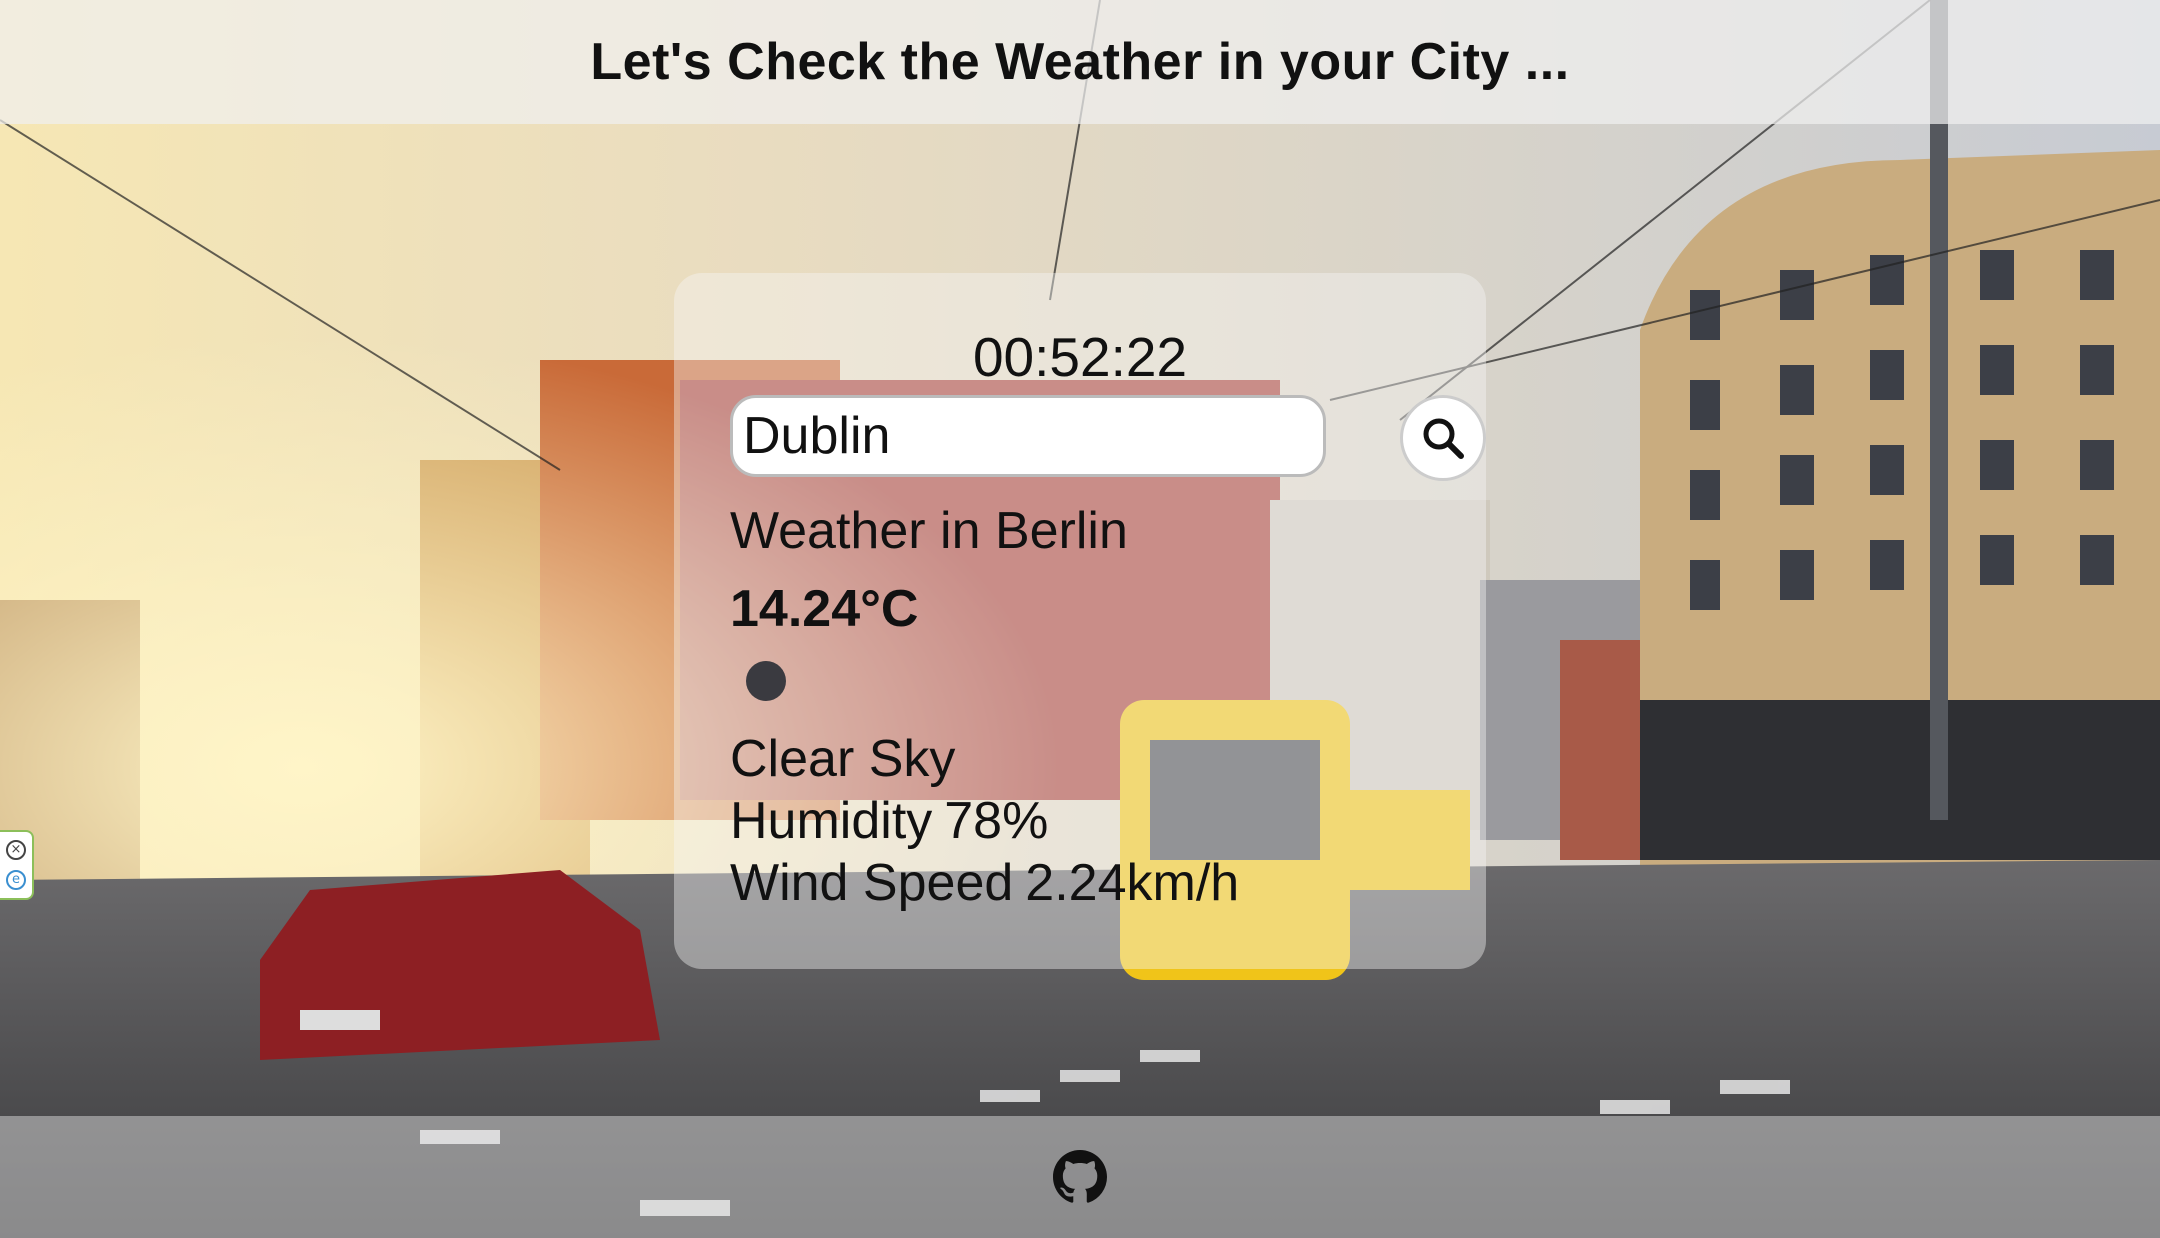 The height and width of the screenshot is (1238, 2160). I want to click on search-button, so click(1443, 438).